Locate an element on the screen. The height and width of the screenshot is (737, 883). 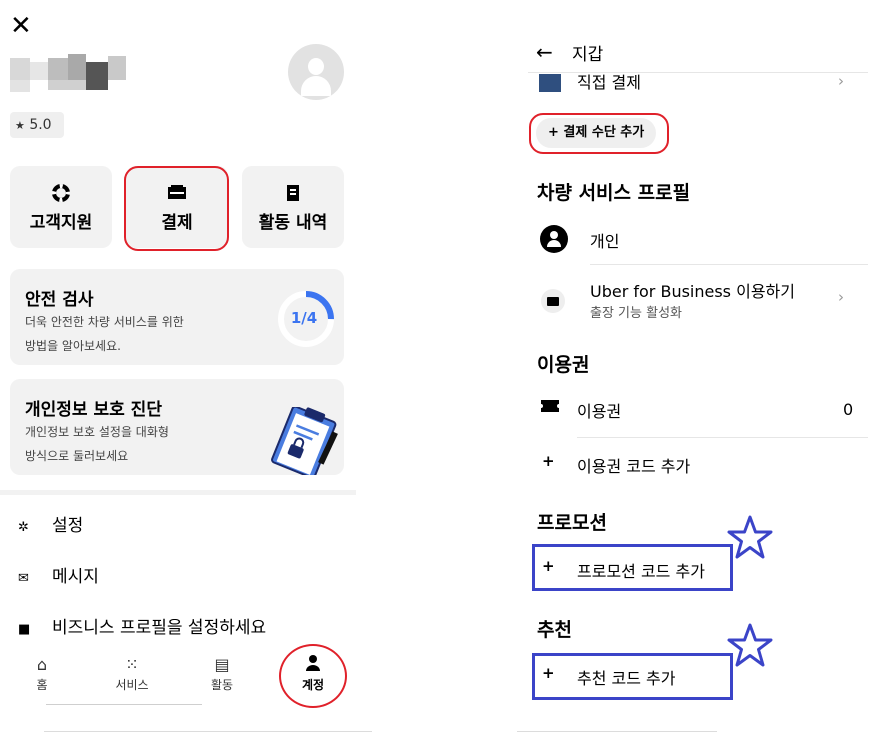
menu-item-settings: ✲ 설정 is located at coordinates (50, 526).